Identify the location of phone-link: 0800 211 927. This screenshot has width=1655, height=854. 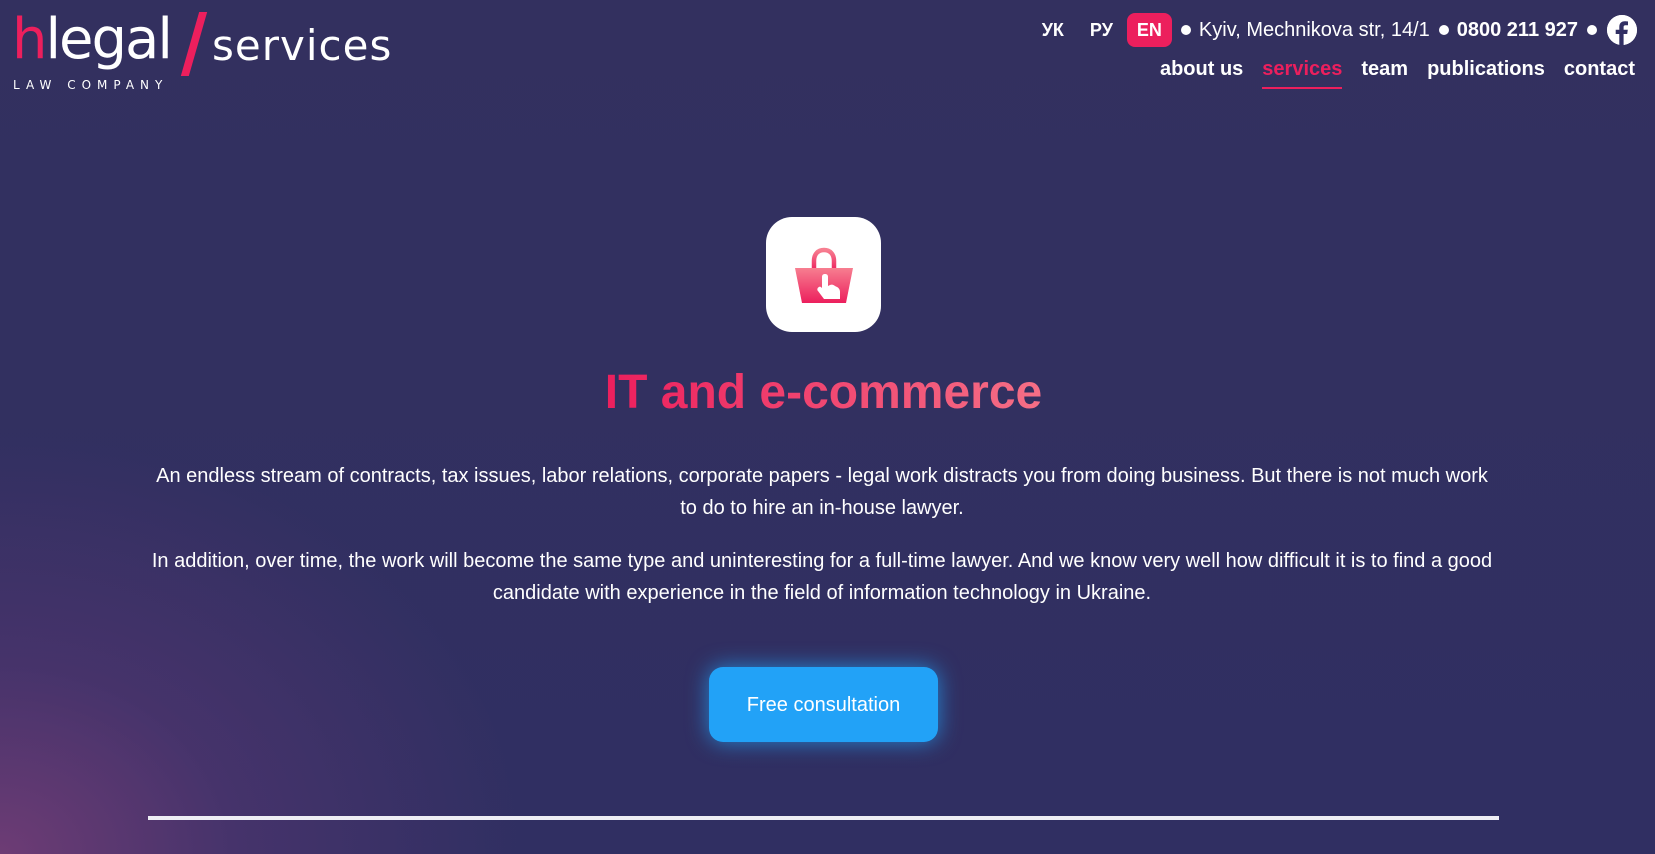
(1517, 30).